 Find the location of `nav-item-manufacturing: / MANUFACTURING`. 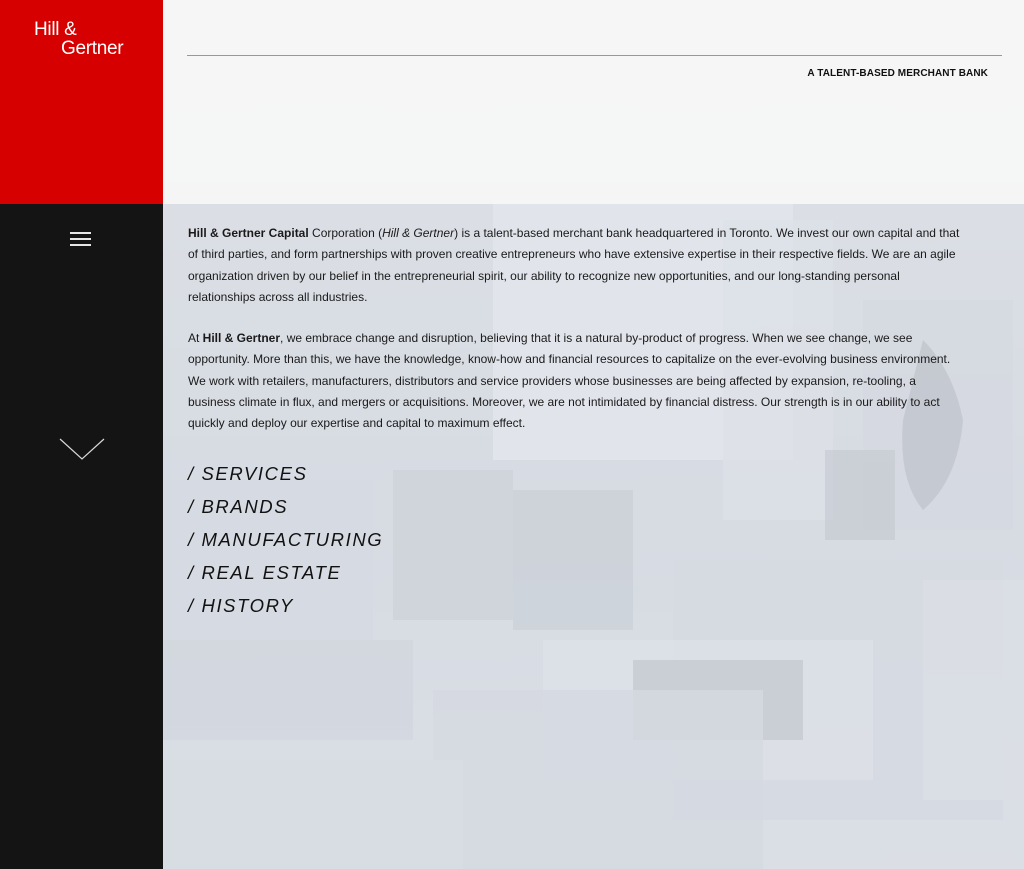

nav-item-manufacturing: / MANUFACTURING is located at coordinates (285, 544).